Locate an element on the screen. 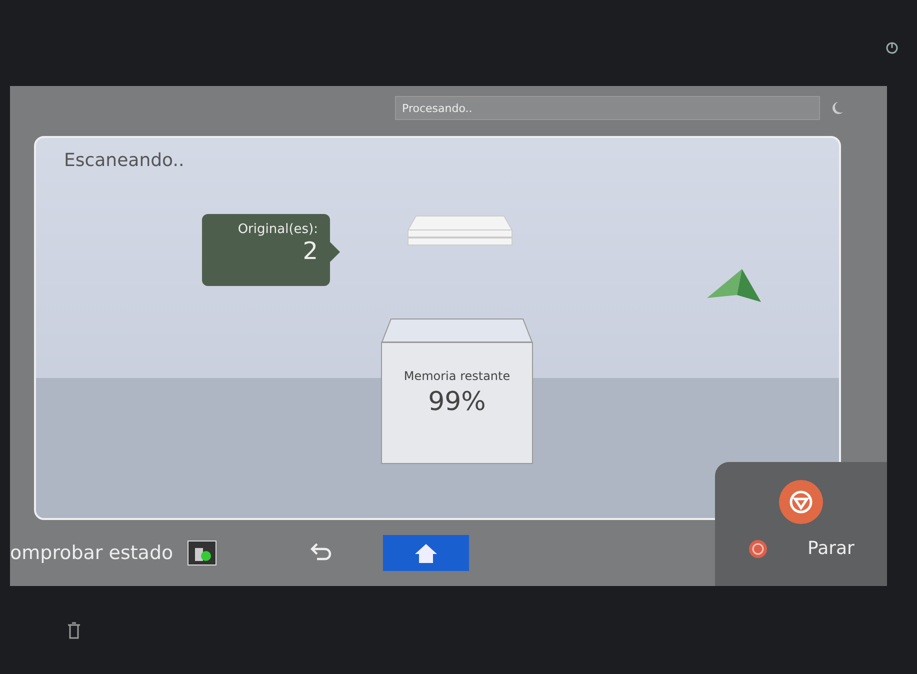 Image resolution: width=917 pixels, height=674 pixels. home-icon is located at coordinates (426, 553).